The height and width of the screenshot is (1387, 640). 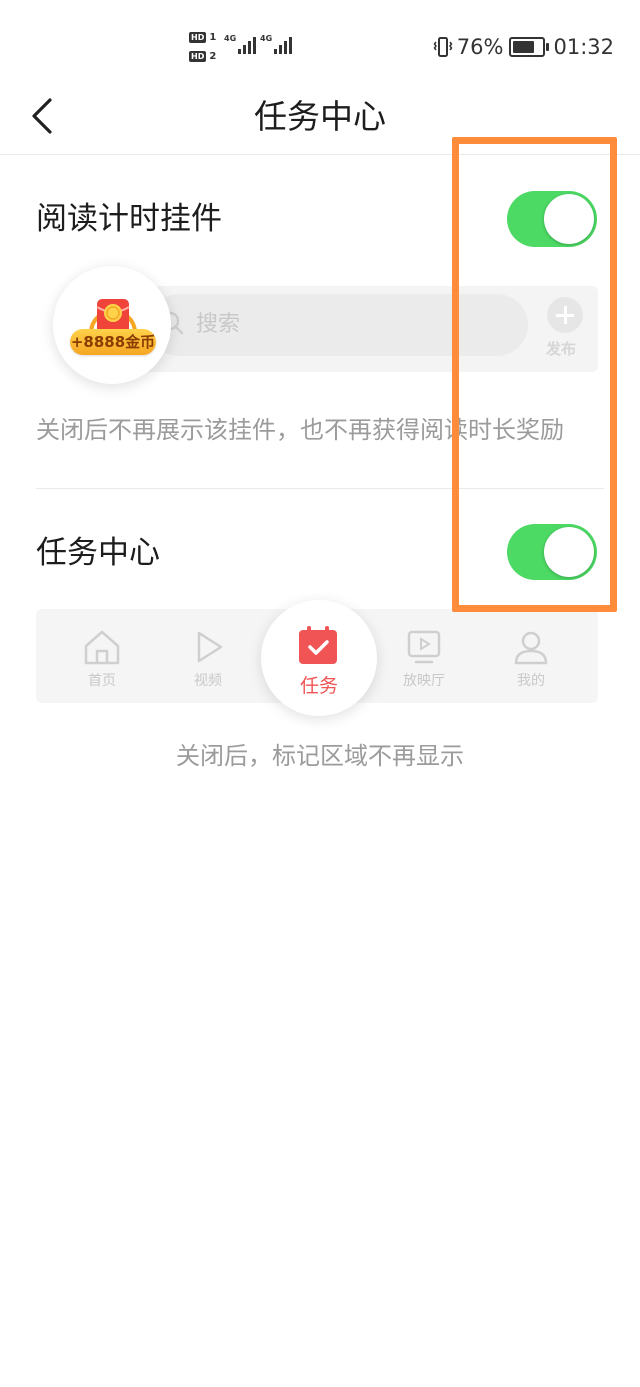 I want to click on signal-icon-sim1: 4G, so click(x=240, y=44).